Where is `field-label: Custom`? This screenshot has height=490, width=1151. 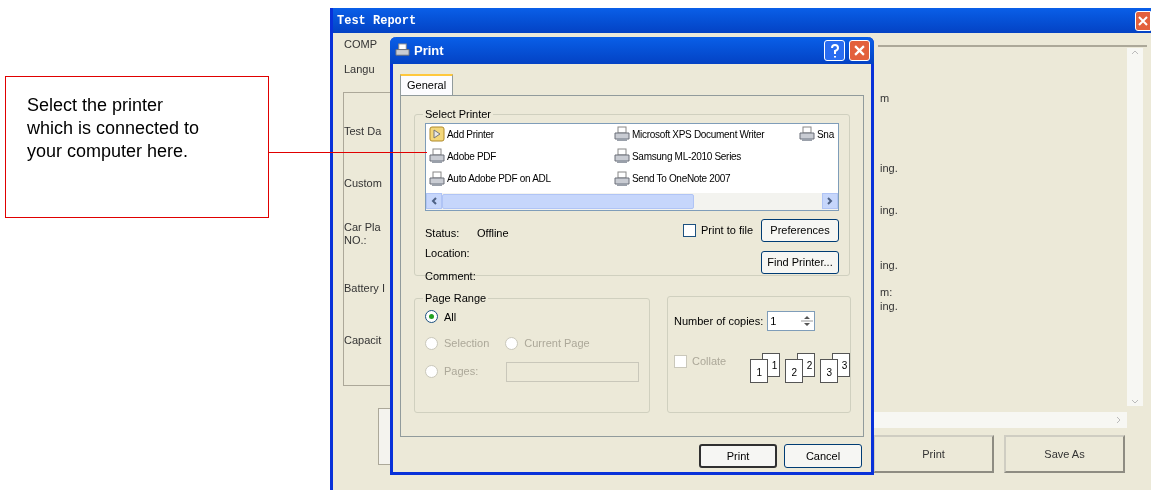
field-label: Custom is located at coordinates (363, 183).